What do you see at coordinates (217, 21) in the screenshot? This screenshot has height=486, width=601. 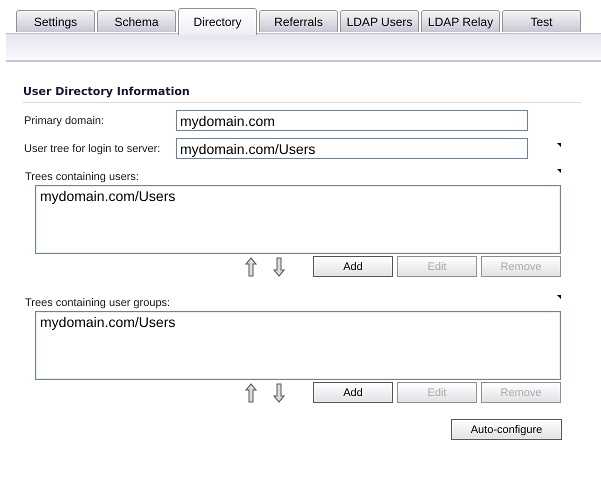 I see `tab: Directory` at bounding box center [217, 21].